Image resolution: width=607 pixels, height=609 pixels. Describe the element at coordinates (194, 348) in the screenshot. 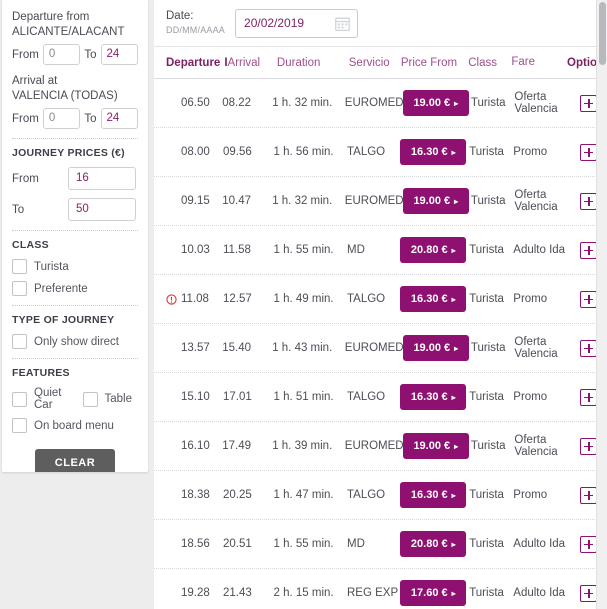

I see `cell-departure: 13.57` at that location.